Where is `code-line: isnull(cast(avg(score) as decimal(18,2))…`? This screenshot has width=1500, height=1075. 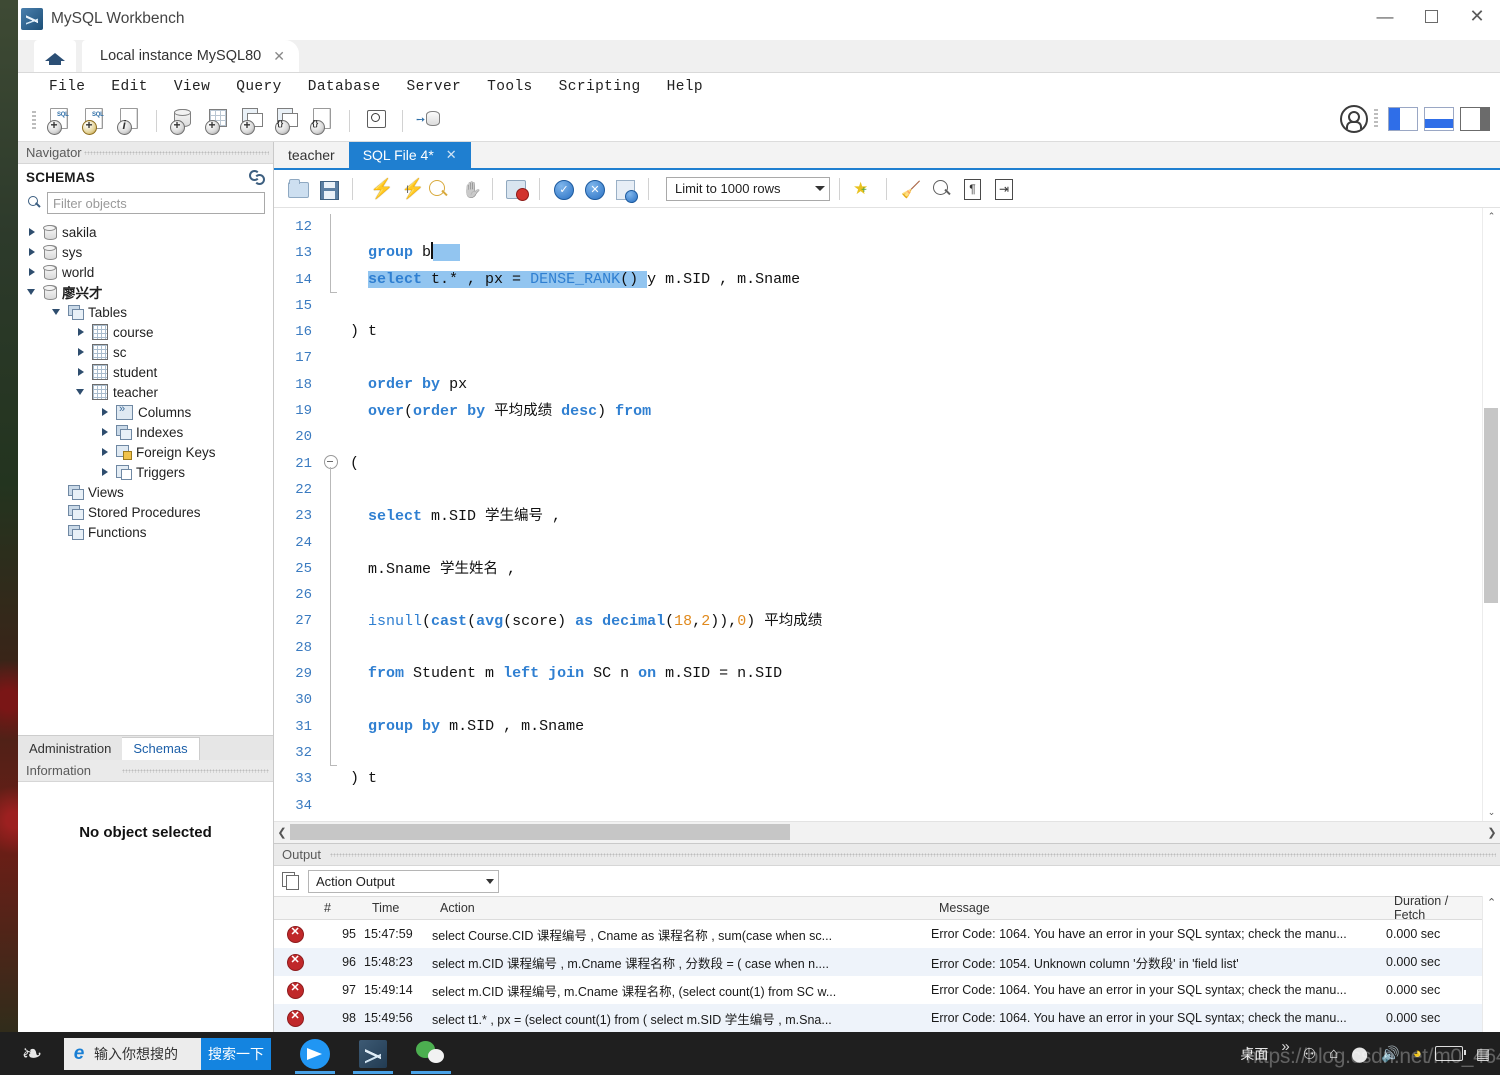
code-line: isnull(cast(avg(score) as decimal(18,2))… is located at coordinates (912, 621).